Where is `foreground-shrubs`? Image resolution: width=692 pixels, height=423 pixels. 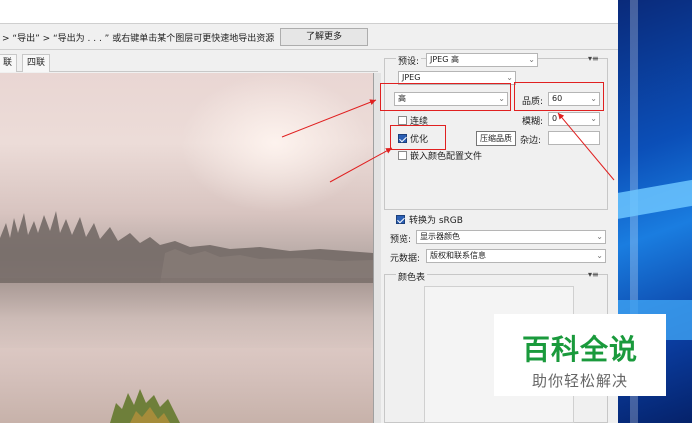 foreground-shrubs is located at coordinates (145, 406).